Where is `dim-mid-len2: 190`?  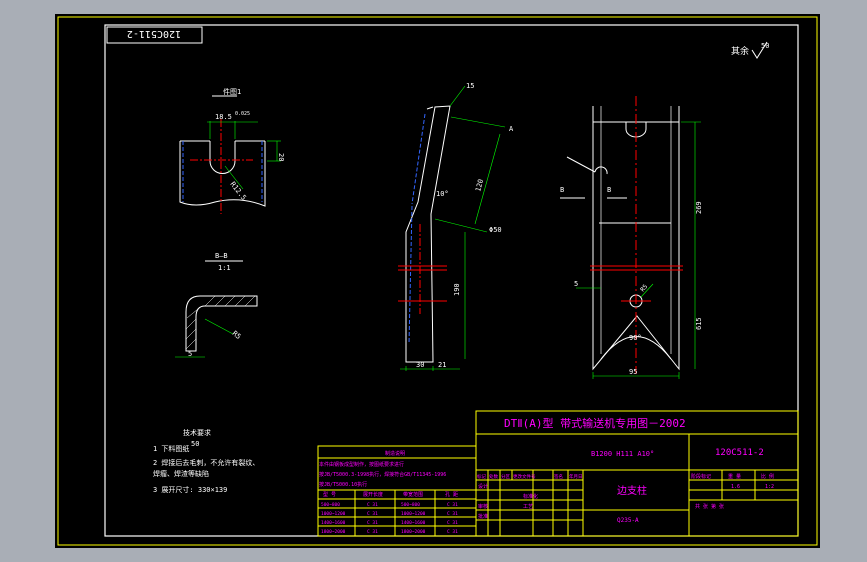
dim-mid-len2: 190 is located at coordinates (457, 289).